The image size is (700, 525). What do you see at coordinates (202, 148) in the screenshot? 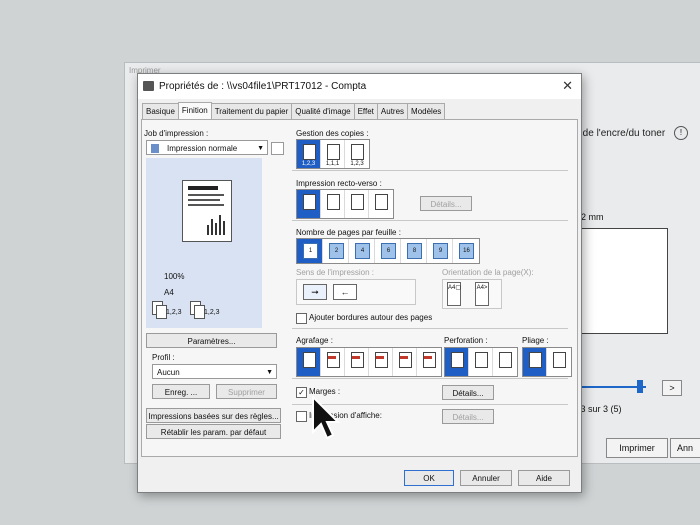
I see `job-select-value: Impression normale` at bounding box center [202, 148].